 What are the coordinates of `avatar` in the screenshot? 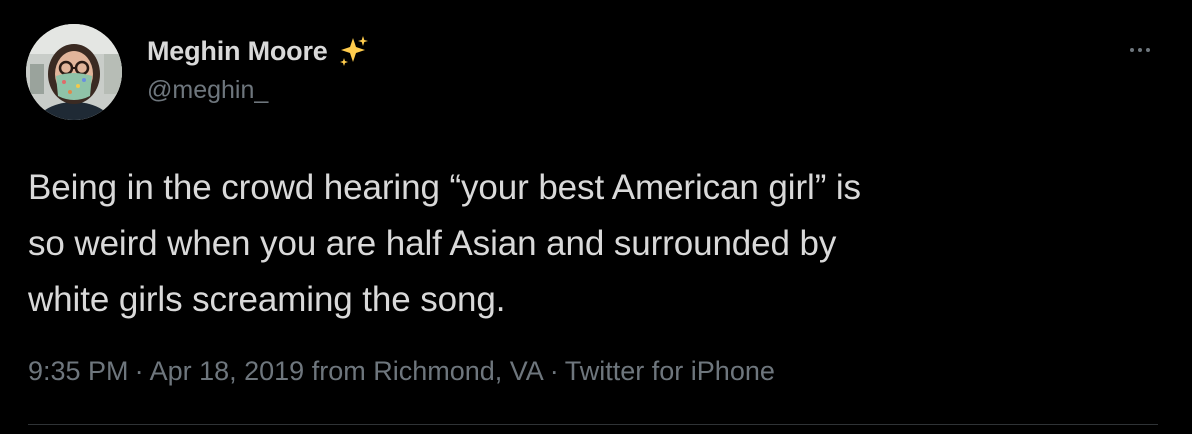 It's located at (74, 72).